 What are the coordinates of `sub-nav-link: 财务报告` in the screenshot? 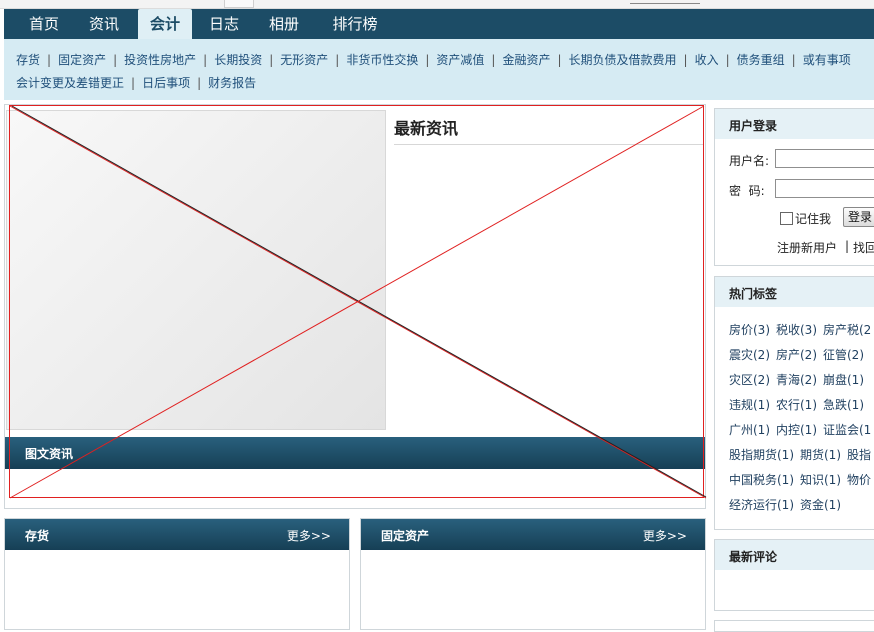 It's located at (232, 83).